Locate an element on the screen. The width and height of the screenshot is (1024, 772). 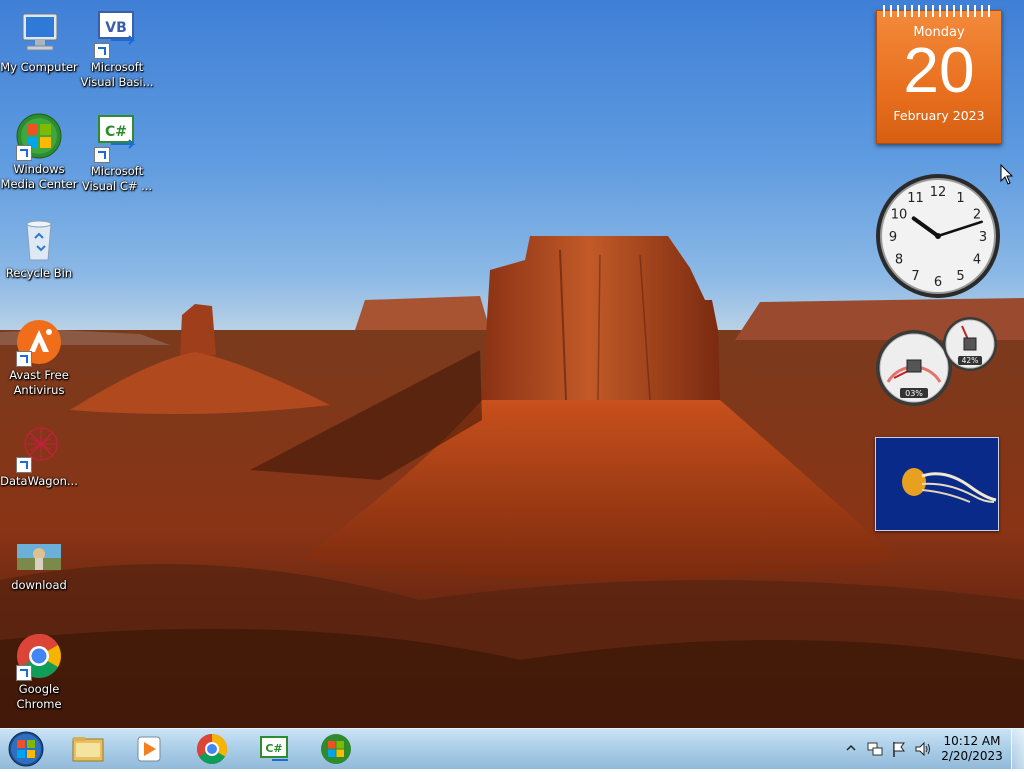
show-desktop-button is located at coordinates (1017, 749).